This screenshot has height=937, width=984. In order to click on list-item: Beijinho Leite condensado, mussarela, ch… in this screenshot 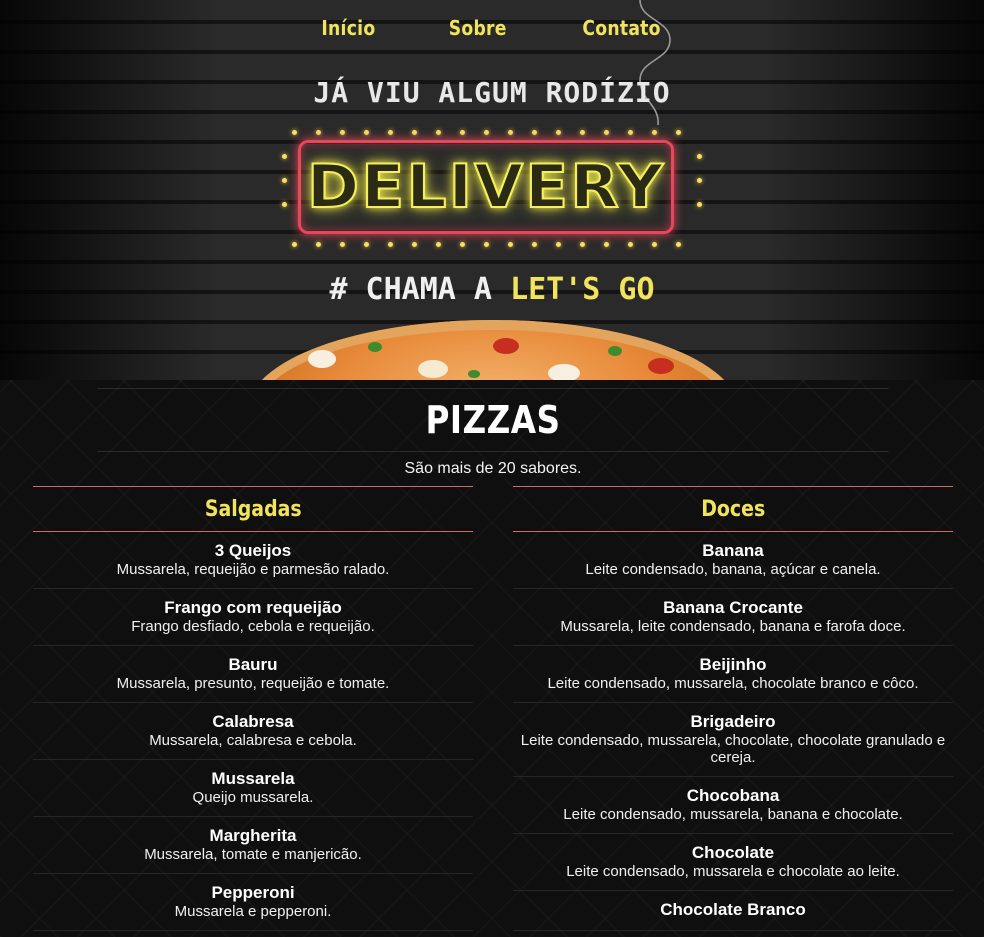, I will do `click(733, 674)`.